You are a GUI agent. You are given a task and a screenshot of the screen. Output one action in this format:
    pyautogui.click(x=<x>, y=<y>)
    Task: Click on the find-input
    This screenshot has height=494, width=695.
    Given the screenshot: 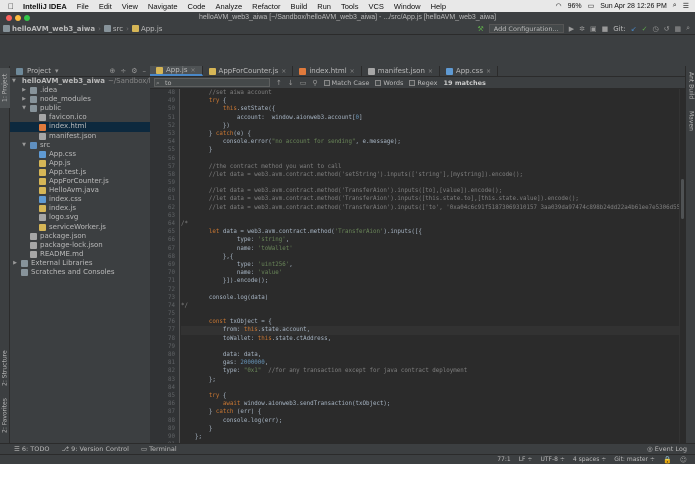 What is the action you would take?
    pyautogui.click(x=212, y=82)
    